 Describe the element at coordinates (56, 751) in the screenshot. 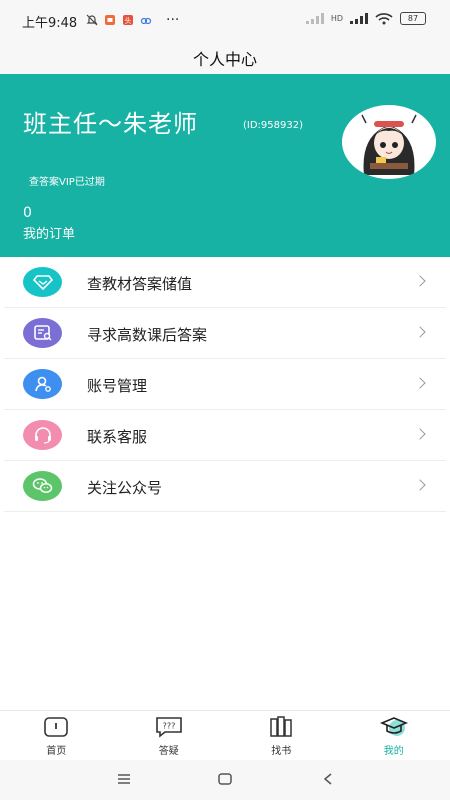

I see `tab-label: 首页` at that location.